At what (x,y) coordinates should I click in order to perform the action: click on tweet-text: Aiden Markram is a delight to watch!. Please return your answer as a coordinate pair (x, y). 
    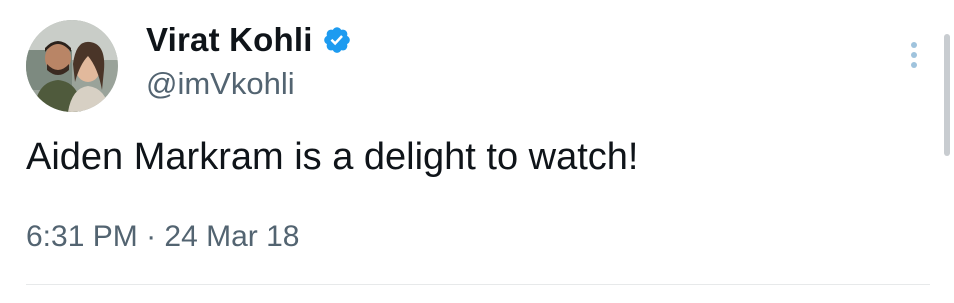
    Looking at the image, I should click on (332, 157).